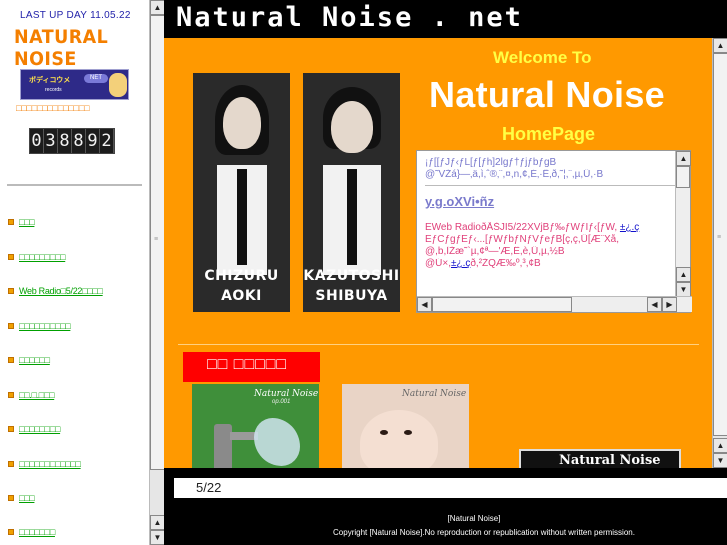 The height and width of the screenshot is (545, 727). What do you see at coordinates (118, 85) in the screenshot?
I see `banner-character-image` at bounding box center [118, 85].